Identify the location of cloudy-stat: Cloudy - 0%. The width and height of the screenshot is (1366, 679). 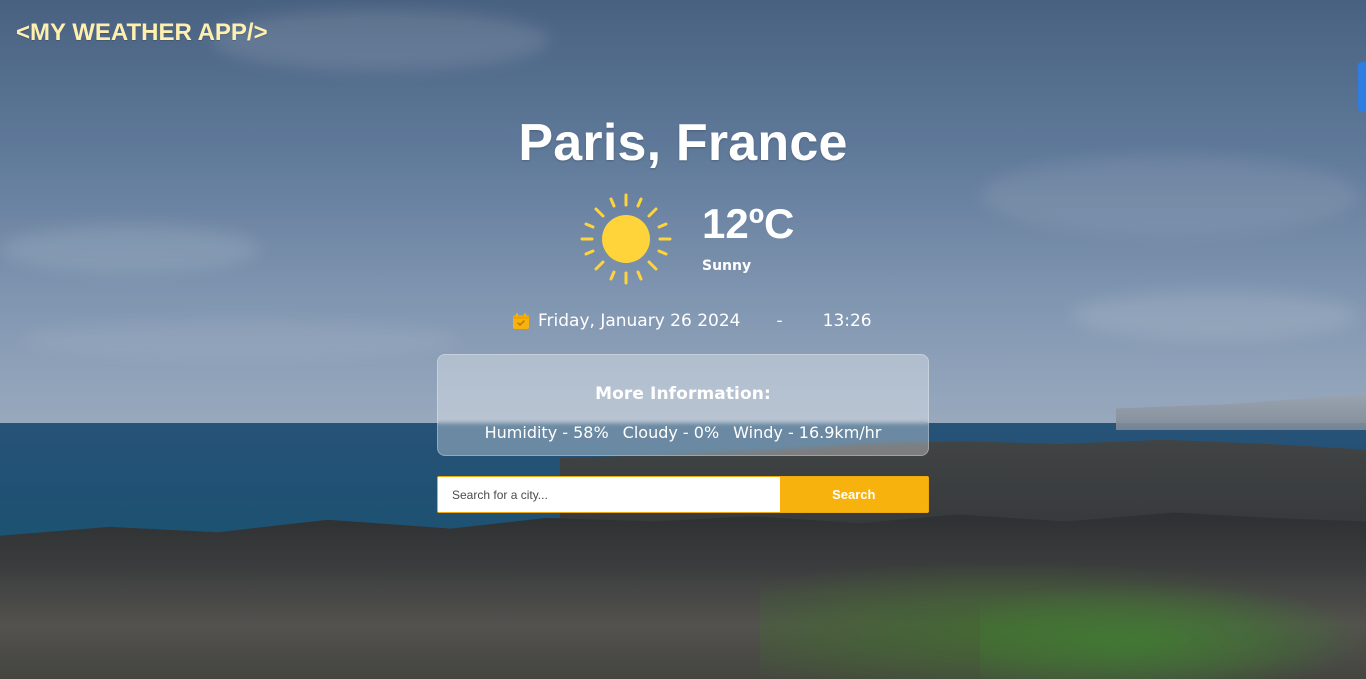
(671, 432).